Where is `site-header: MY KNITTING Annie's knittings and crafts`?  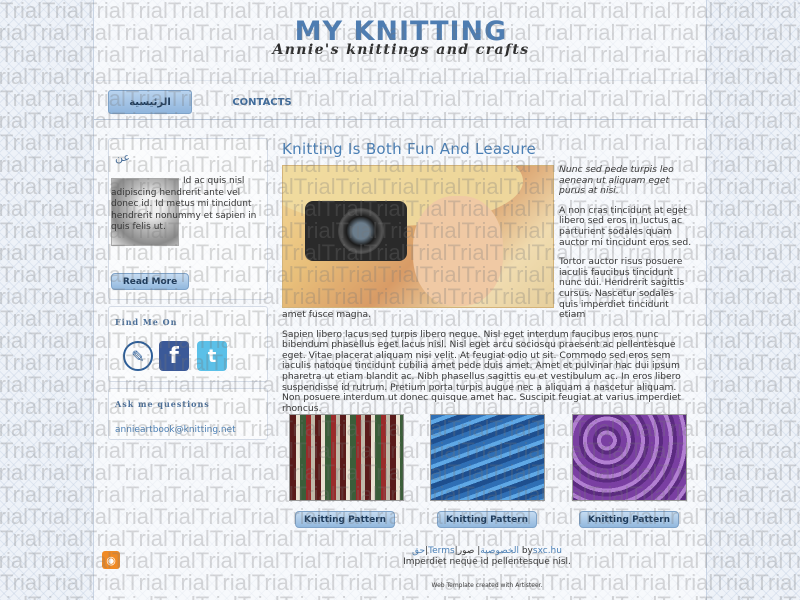
site-header: MY KNITTING Annie's knittings and crafts is located at coordinates (401, 39).